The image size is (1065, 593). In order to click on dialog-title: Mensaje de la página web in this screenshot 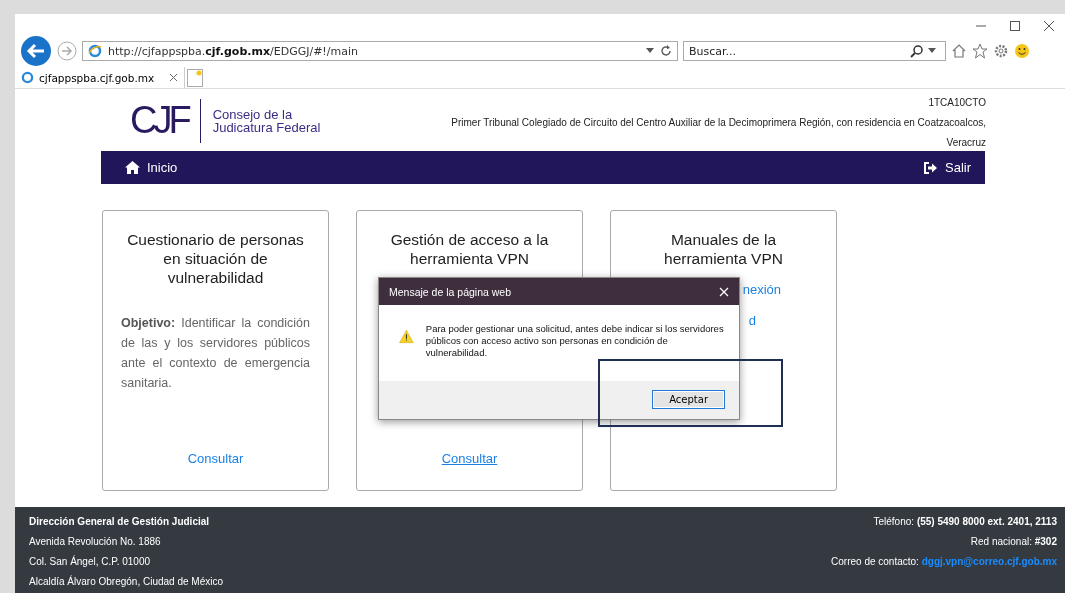, I will do `click(450, 291)`.